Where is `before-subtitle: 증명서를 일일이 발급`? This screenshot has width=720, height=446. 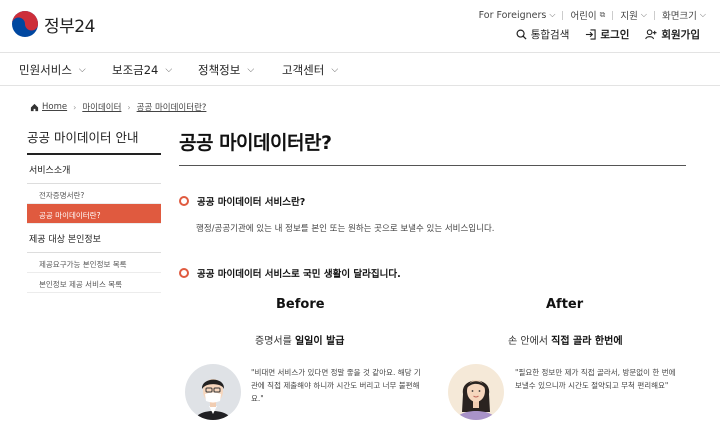 before-subtitle: 증명서를 일일이 발급 is located at coordinates (299, 339).